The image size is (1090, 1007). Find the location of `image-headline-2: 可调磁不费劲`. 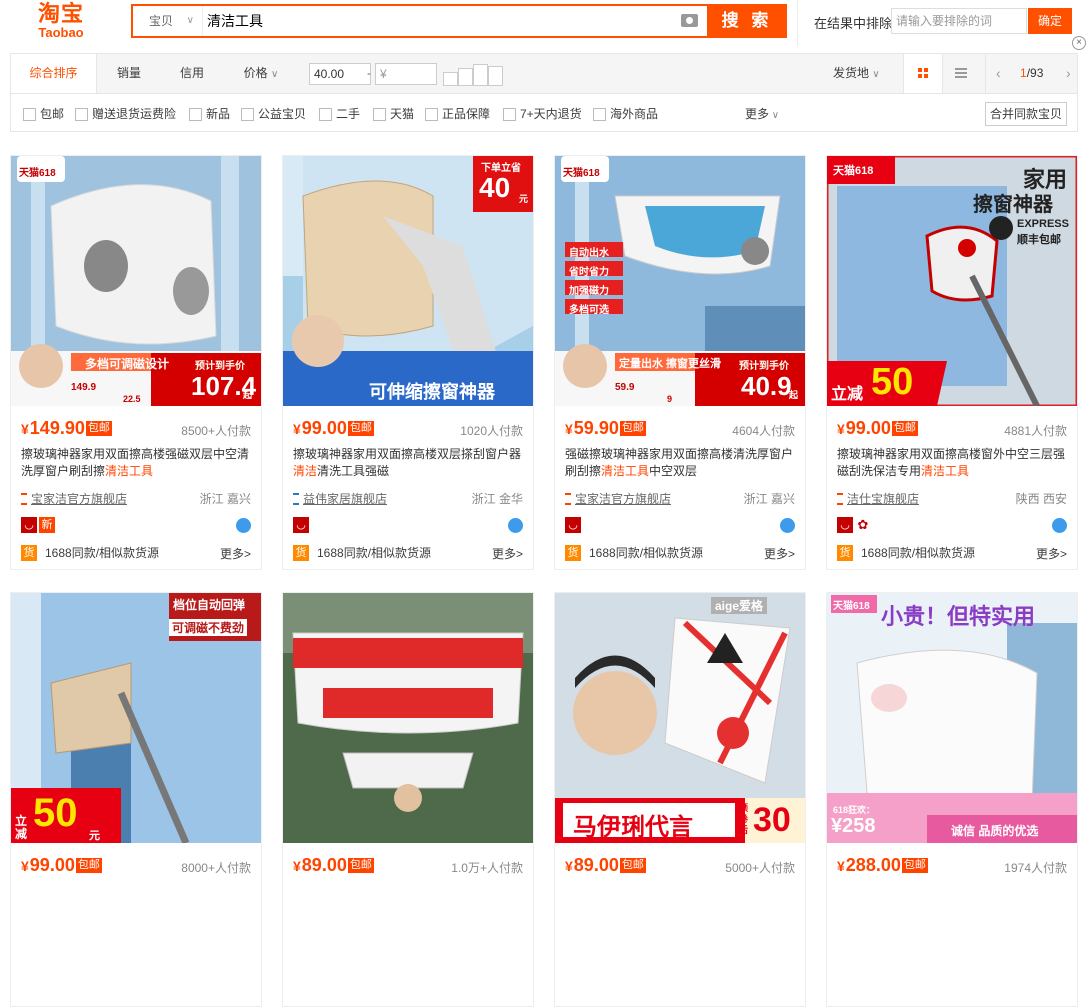

image-headline-2: 可调磁不费劲 is located at coordinates (208, 627).